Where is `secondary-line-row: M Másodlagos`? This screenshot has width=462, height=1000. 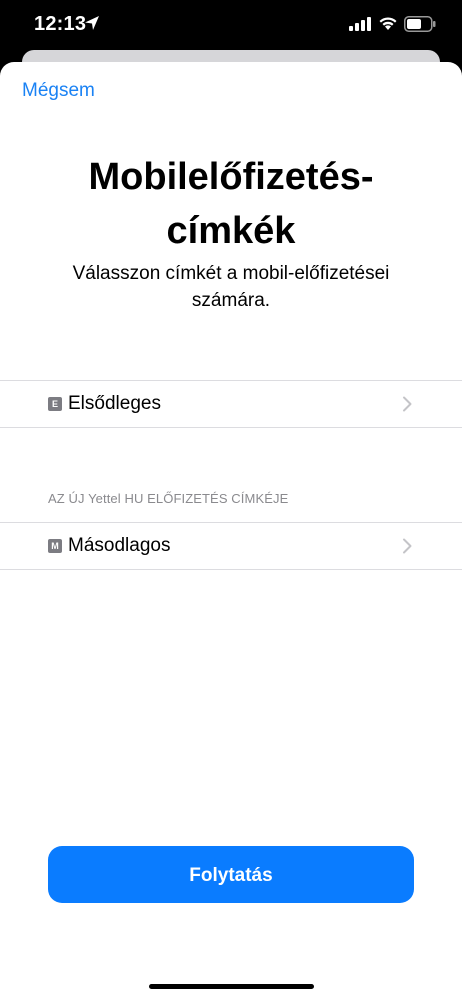 secondary-line-row: M Másodlagos is located at coordinates (231, 546).